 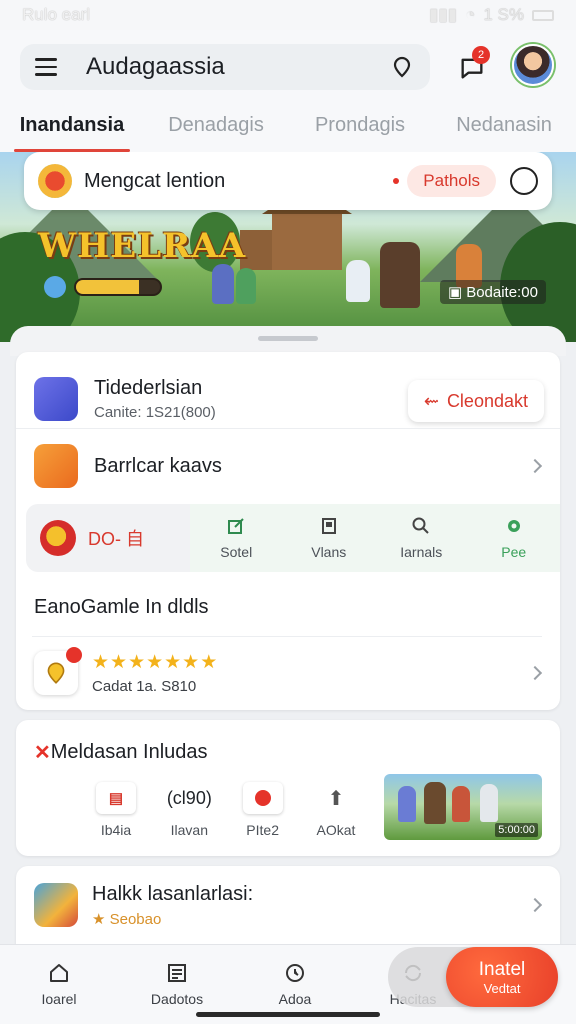 I want to click on card-item: PIte2, so click(x=263, y=810).